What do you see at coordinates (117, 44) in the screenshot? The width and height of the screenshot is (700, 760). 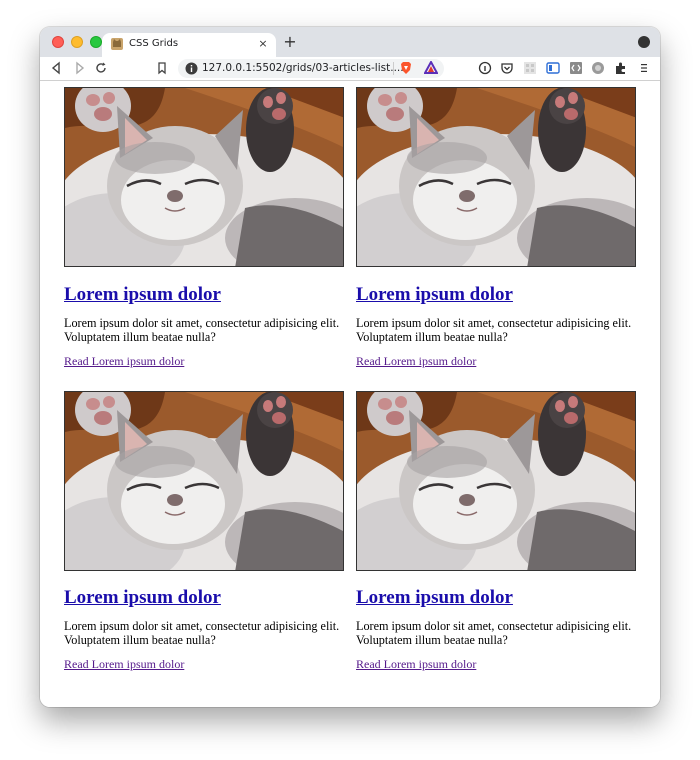 I see `cat-favicon-icon` at bounding box center [117, 44].